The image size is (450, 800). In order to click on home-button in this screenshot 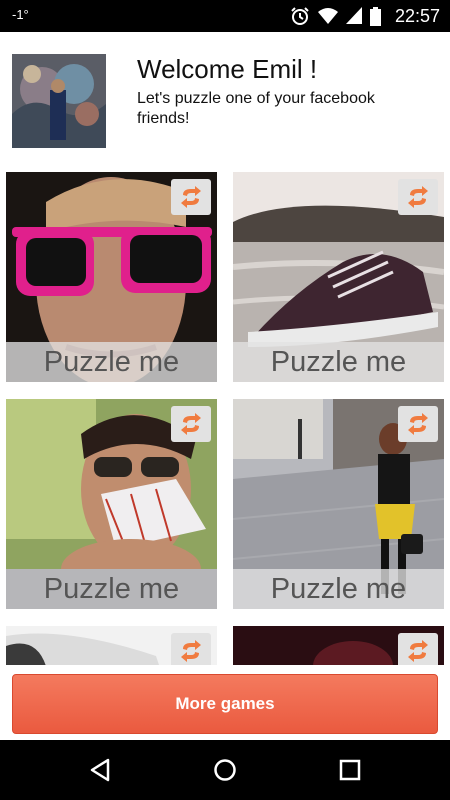, I will do `click(225, 770)`.